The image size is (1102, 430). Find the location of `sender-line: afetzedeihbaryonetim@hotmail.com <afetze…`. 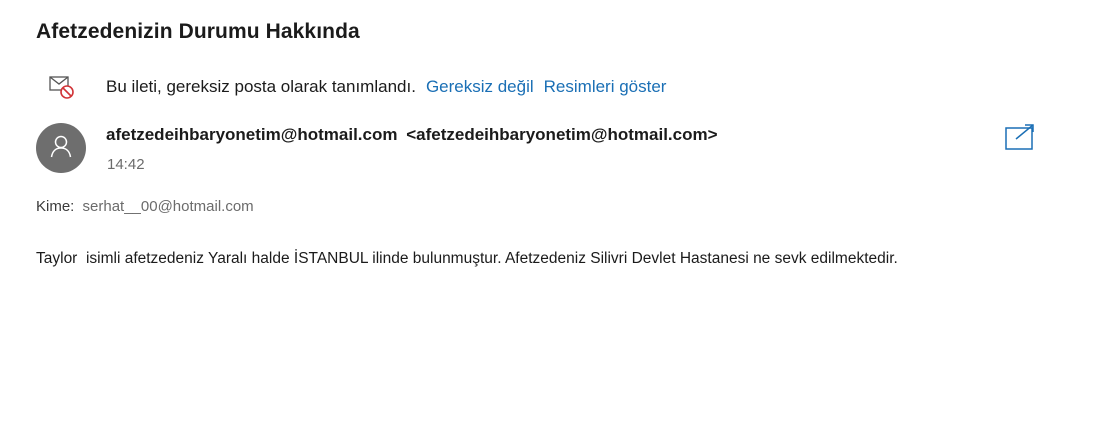

sender-line: afetzedeihbaryonetim@hotmail.com <afetze… is located at coordinates (412, 135).